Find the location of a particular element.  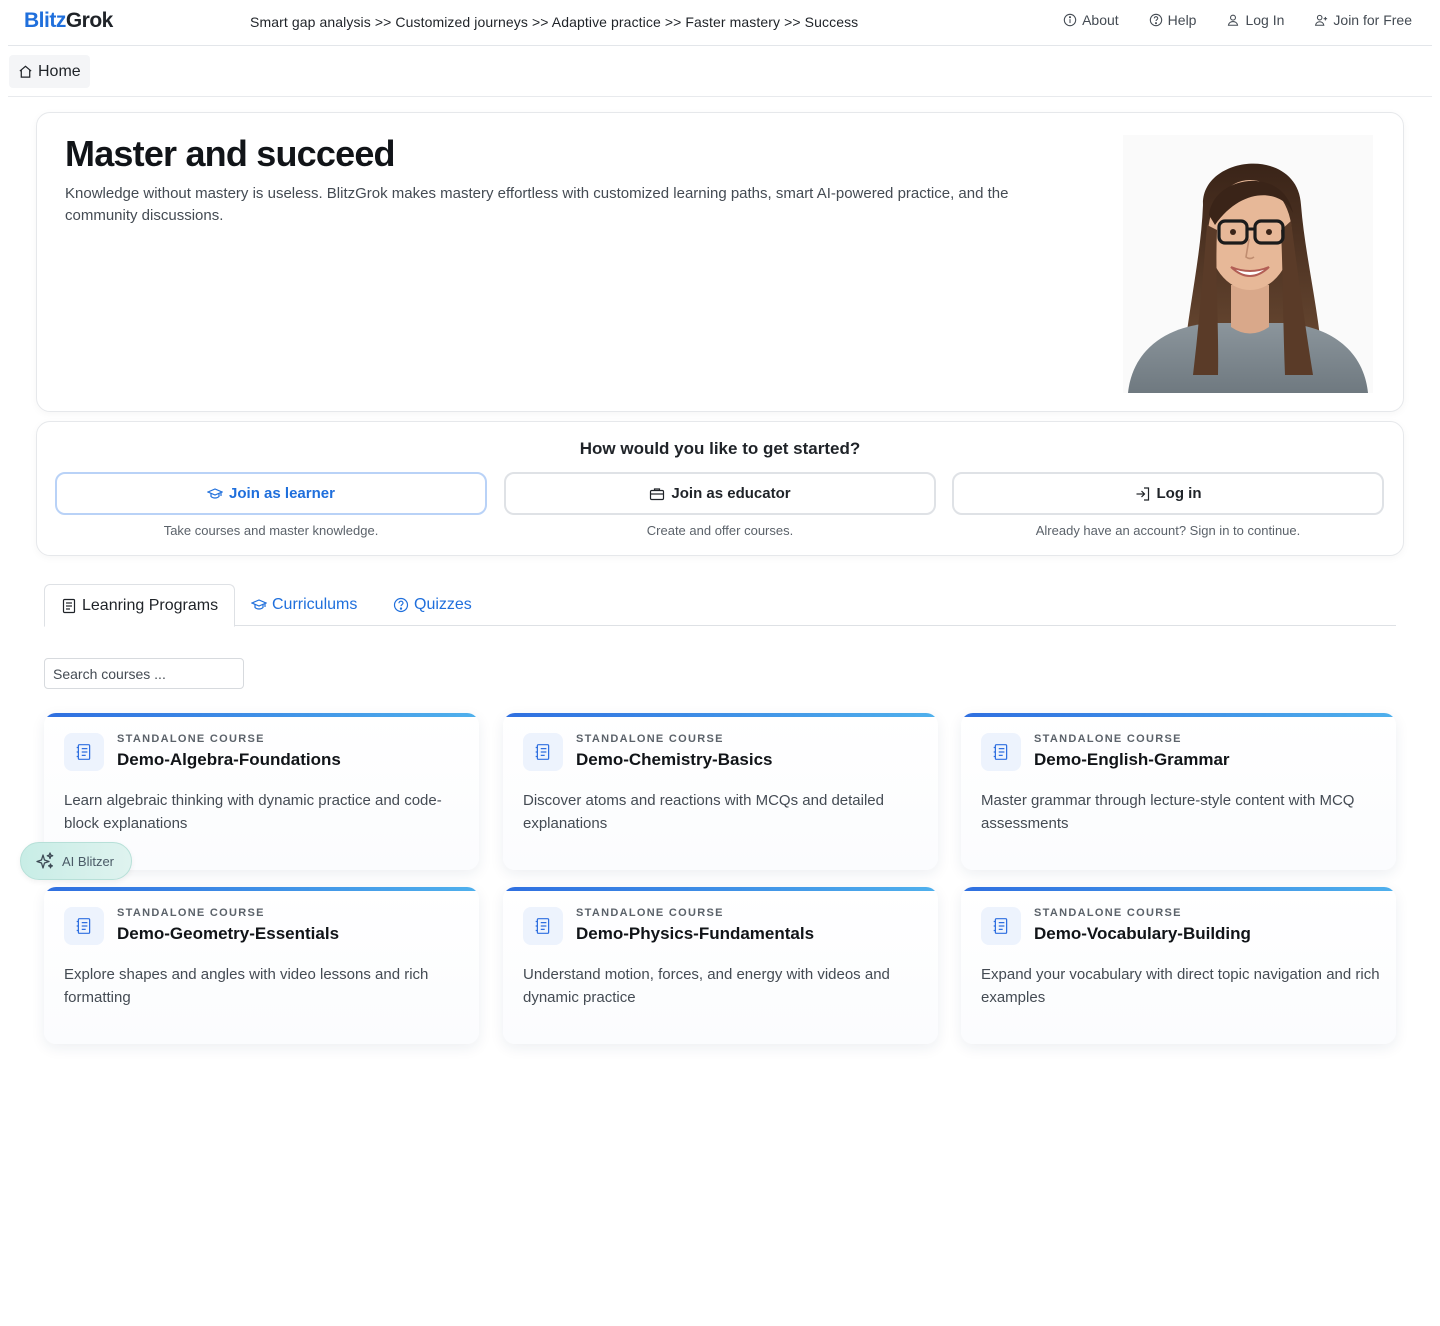

help-link: Help is located at coordinates (1173, 20).